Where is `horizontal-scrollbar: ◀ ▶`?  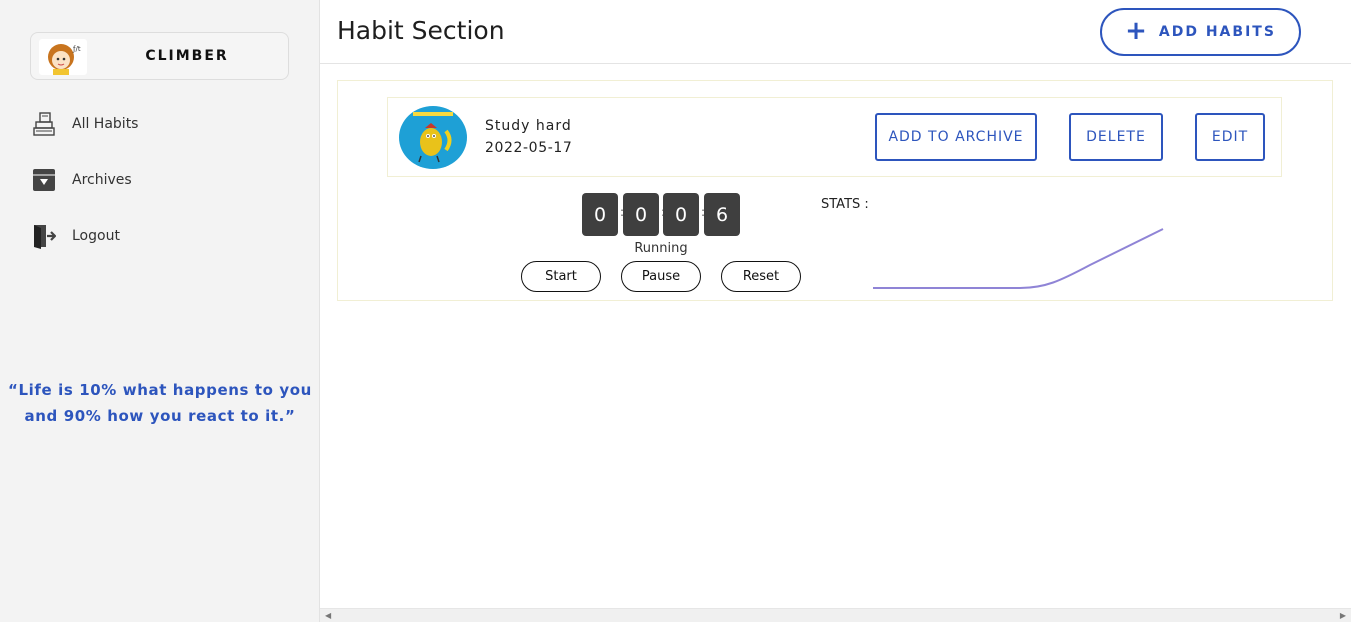 horizontal-scrollbar: ◀ ▶ is located at coordinates (835, 615).